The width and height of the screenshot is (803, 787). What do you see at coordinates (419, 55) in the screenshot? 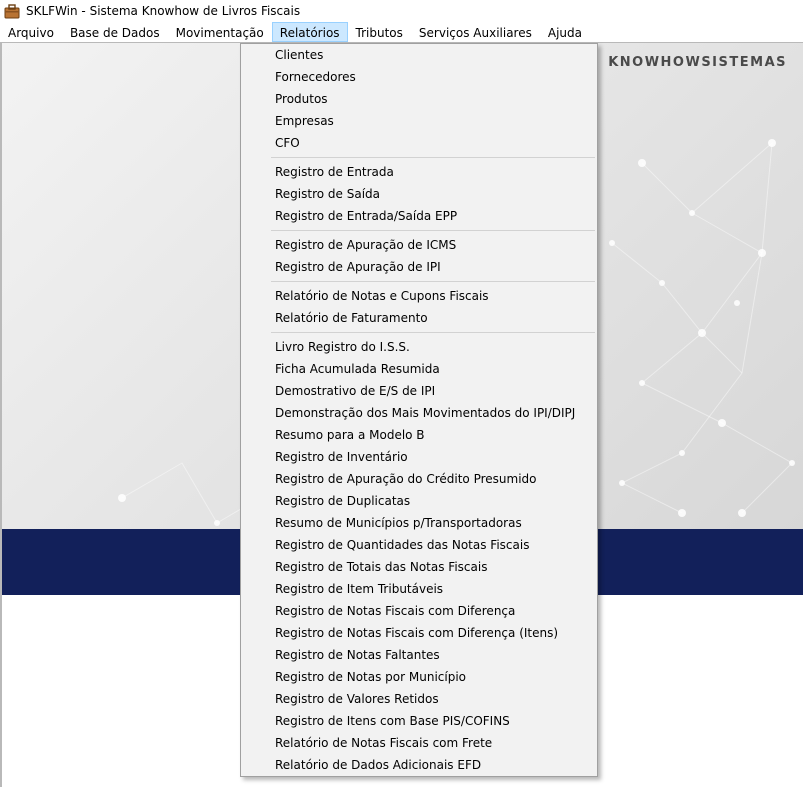
I see `menu-item-clientes: Clientes` at bounding box center [419, 55].